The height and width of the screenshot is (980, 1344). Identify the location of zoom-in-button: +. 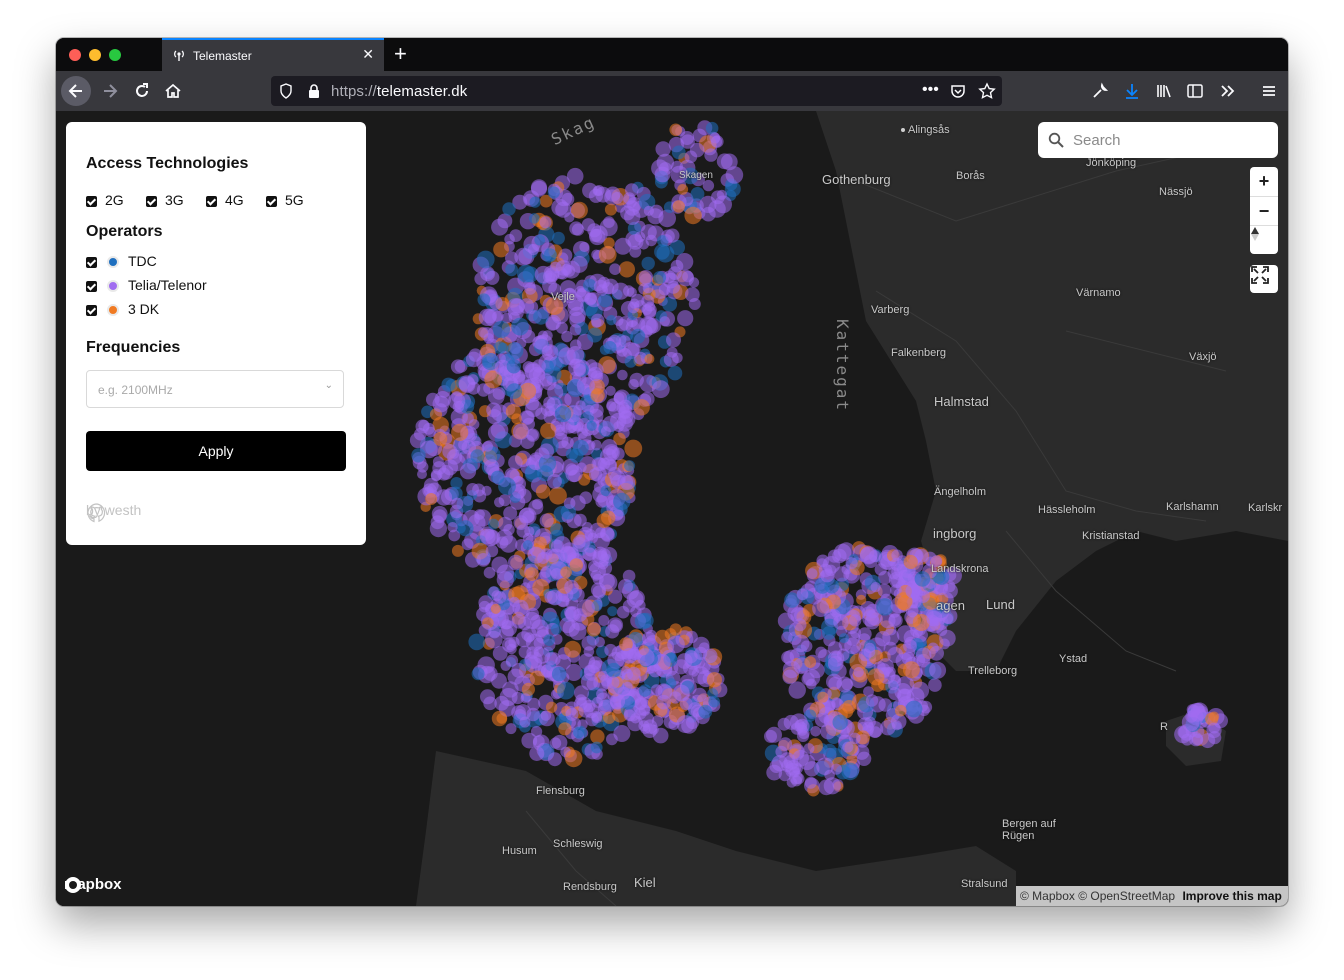
(1264, 181).